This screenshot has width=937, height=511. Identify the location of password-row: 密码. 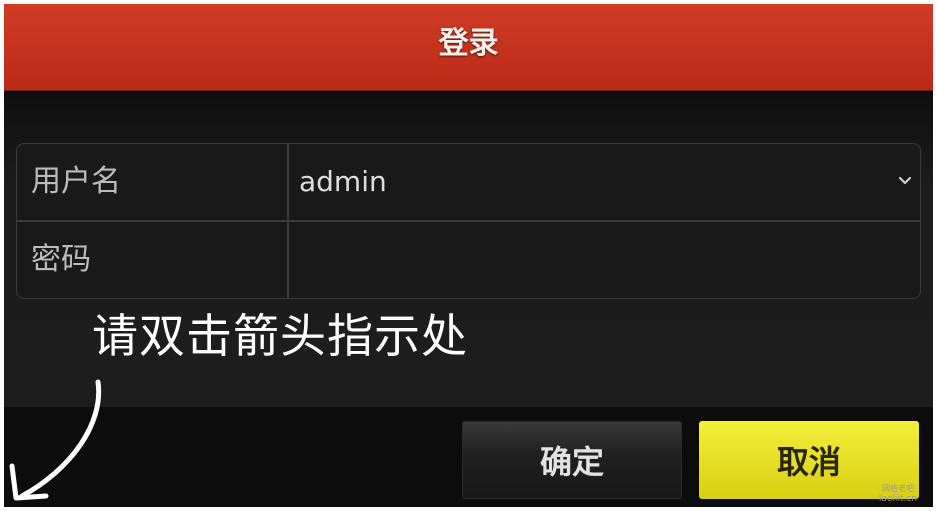
(468, 260).